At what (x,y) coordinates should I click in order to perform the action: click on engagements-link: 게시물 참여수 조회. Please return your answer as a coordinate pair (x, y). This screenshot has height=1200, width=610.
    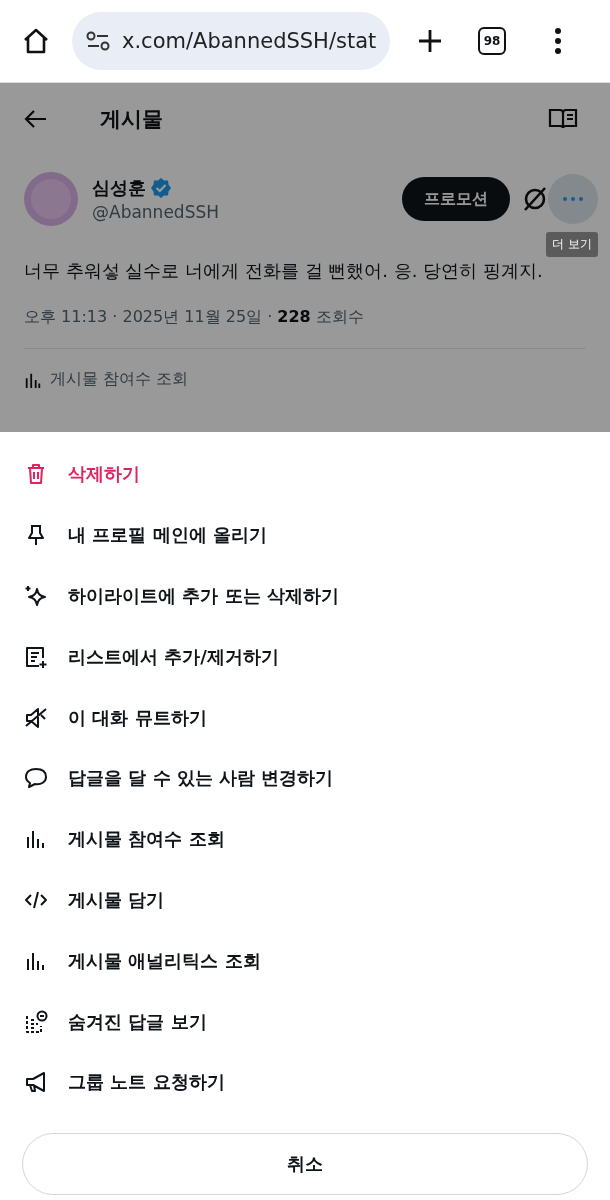
    Looking at the image, I should click on (119, 379).